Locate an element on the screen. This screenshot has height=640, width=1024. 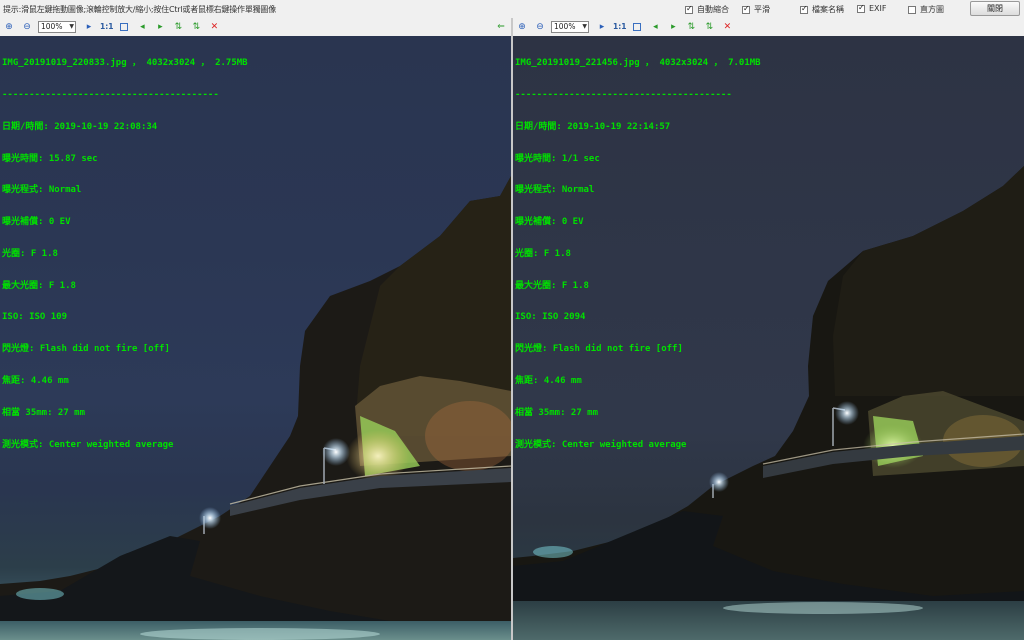
right-toolbar: ⊕ ⊖ 100% ▼ ▸ 1:1 ◂ ▸ ⇅ ⇅ ✕ is located at coordinates (768, 26).